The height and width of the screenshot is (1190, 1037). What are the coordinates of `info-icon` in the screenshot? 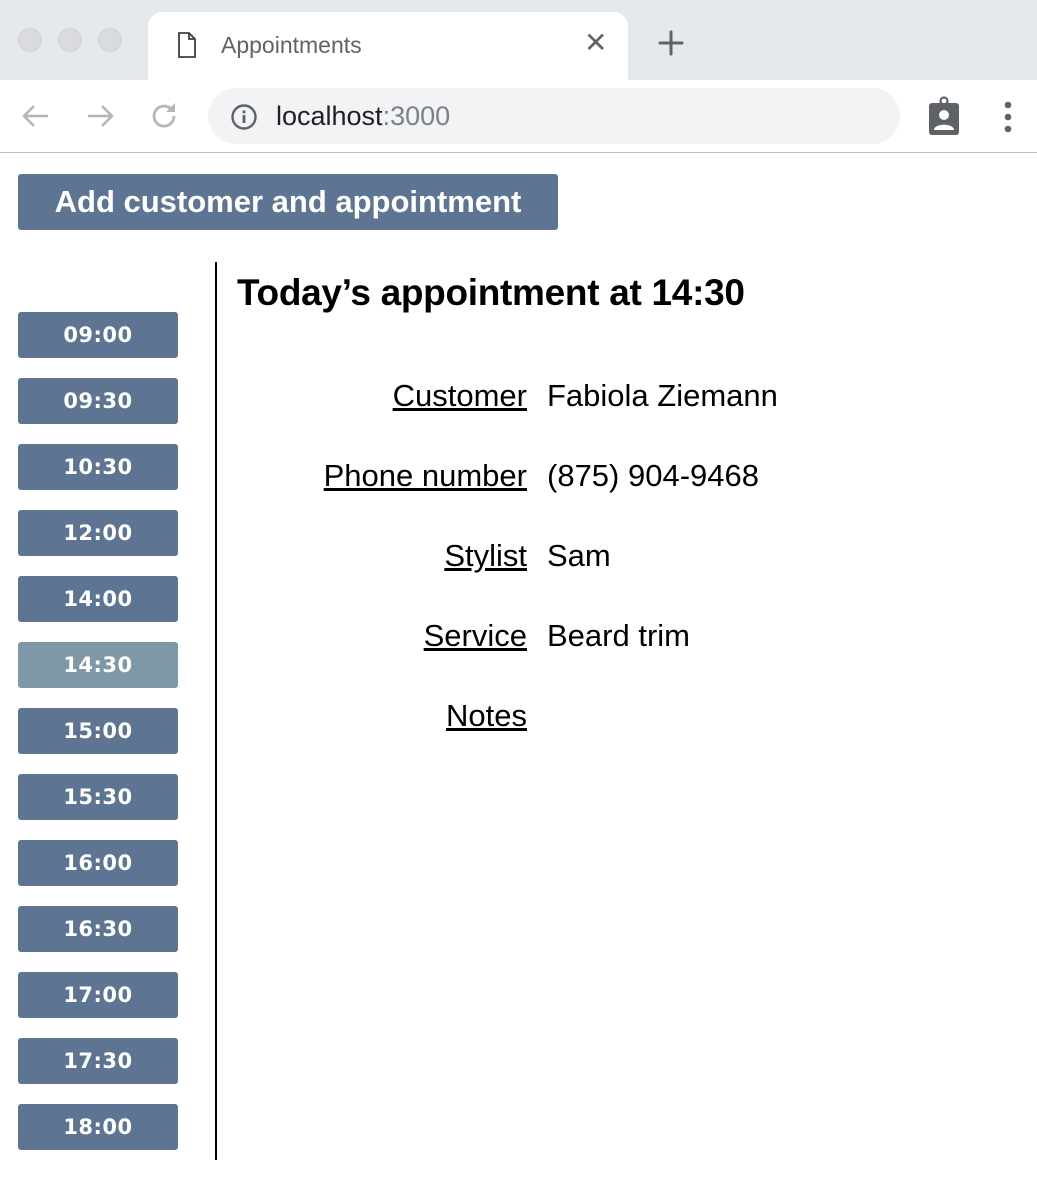 It's located at (244, 117).